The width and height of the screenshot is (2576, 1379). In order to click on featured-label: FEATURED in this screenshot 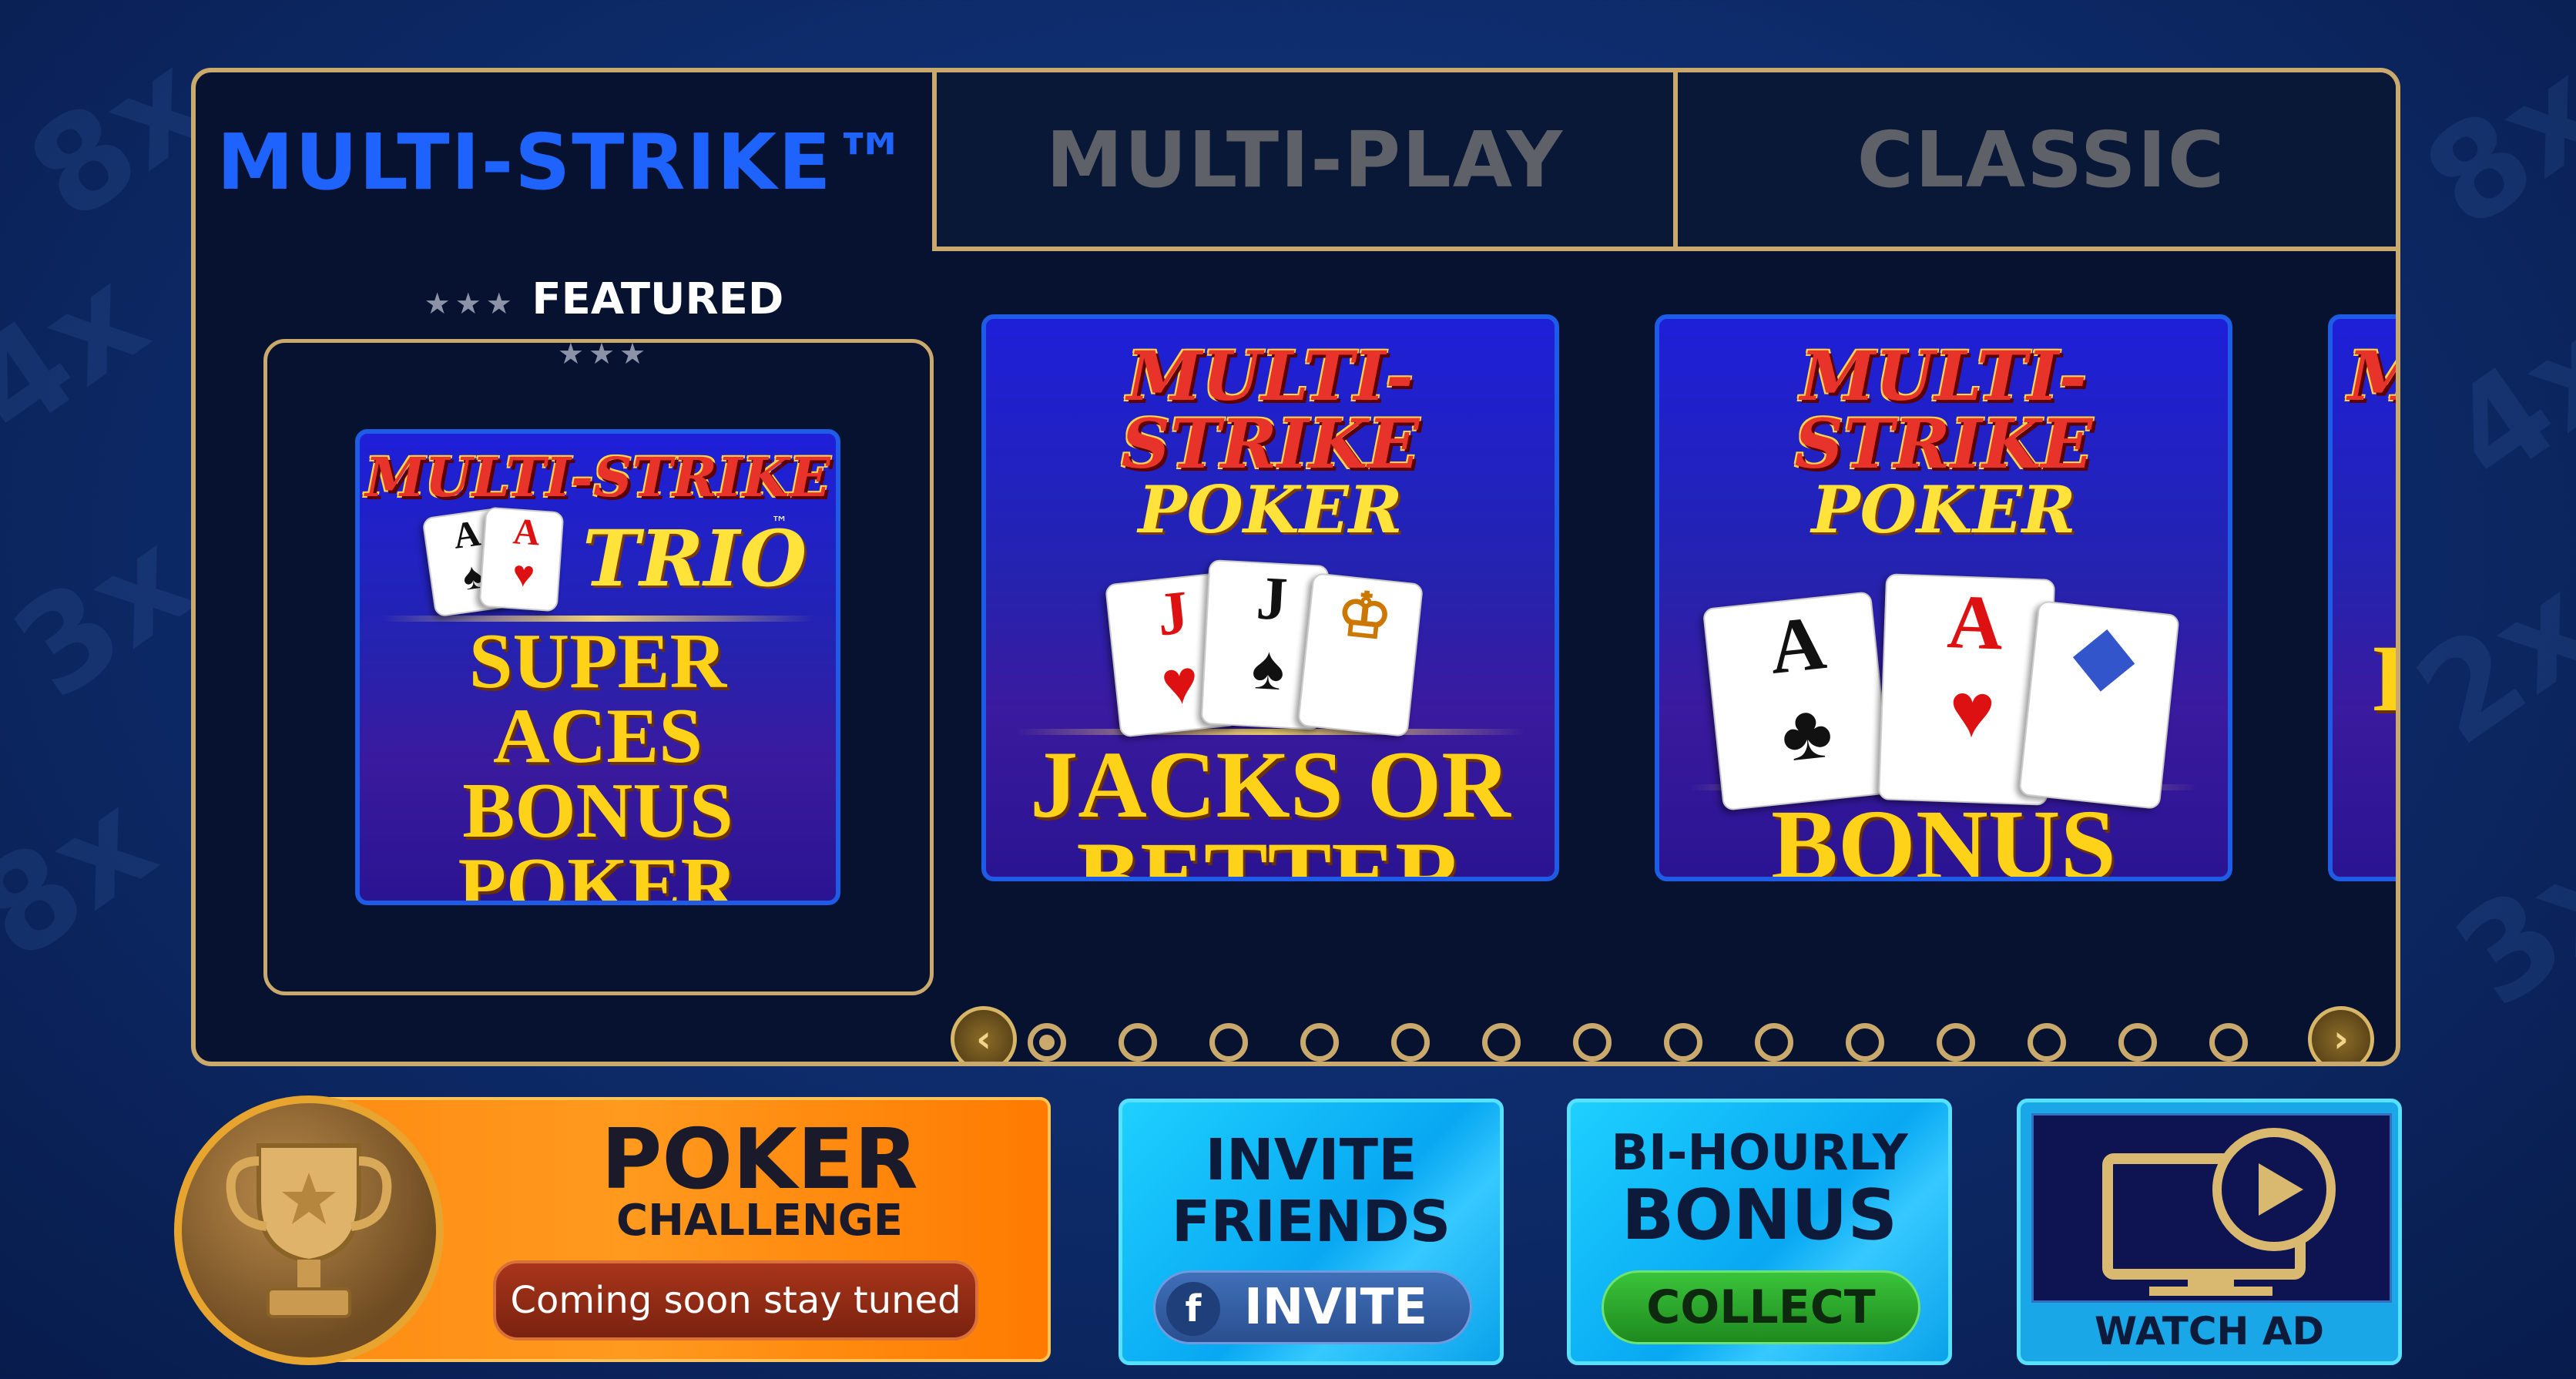, I will do `click(658, 299)`.